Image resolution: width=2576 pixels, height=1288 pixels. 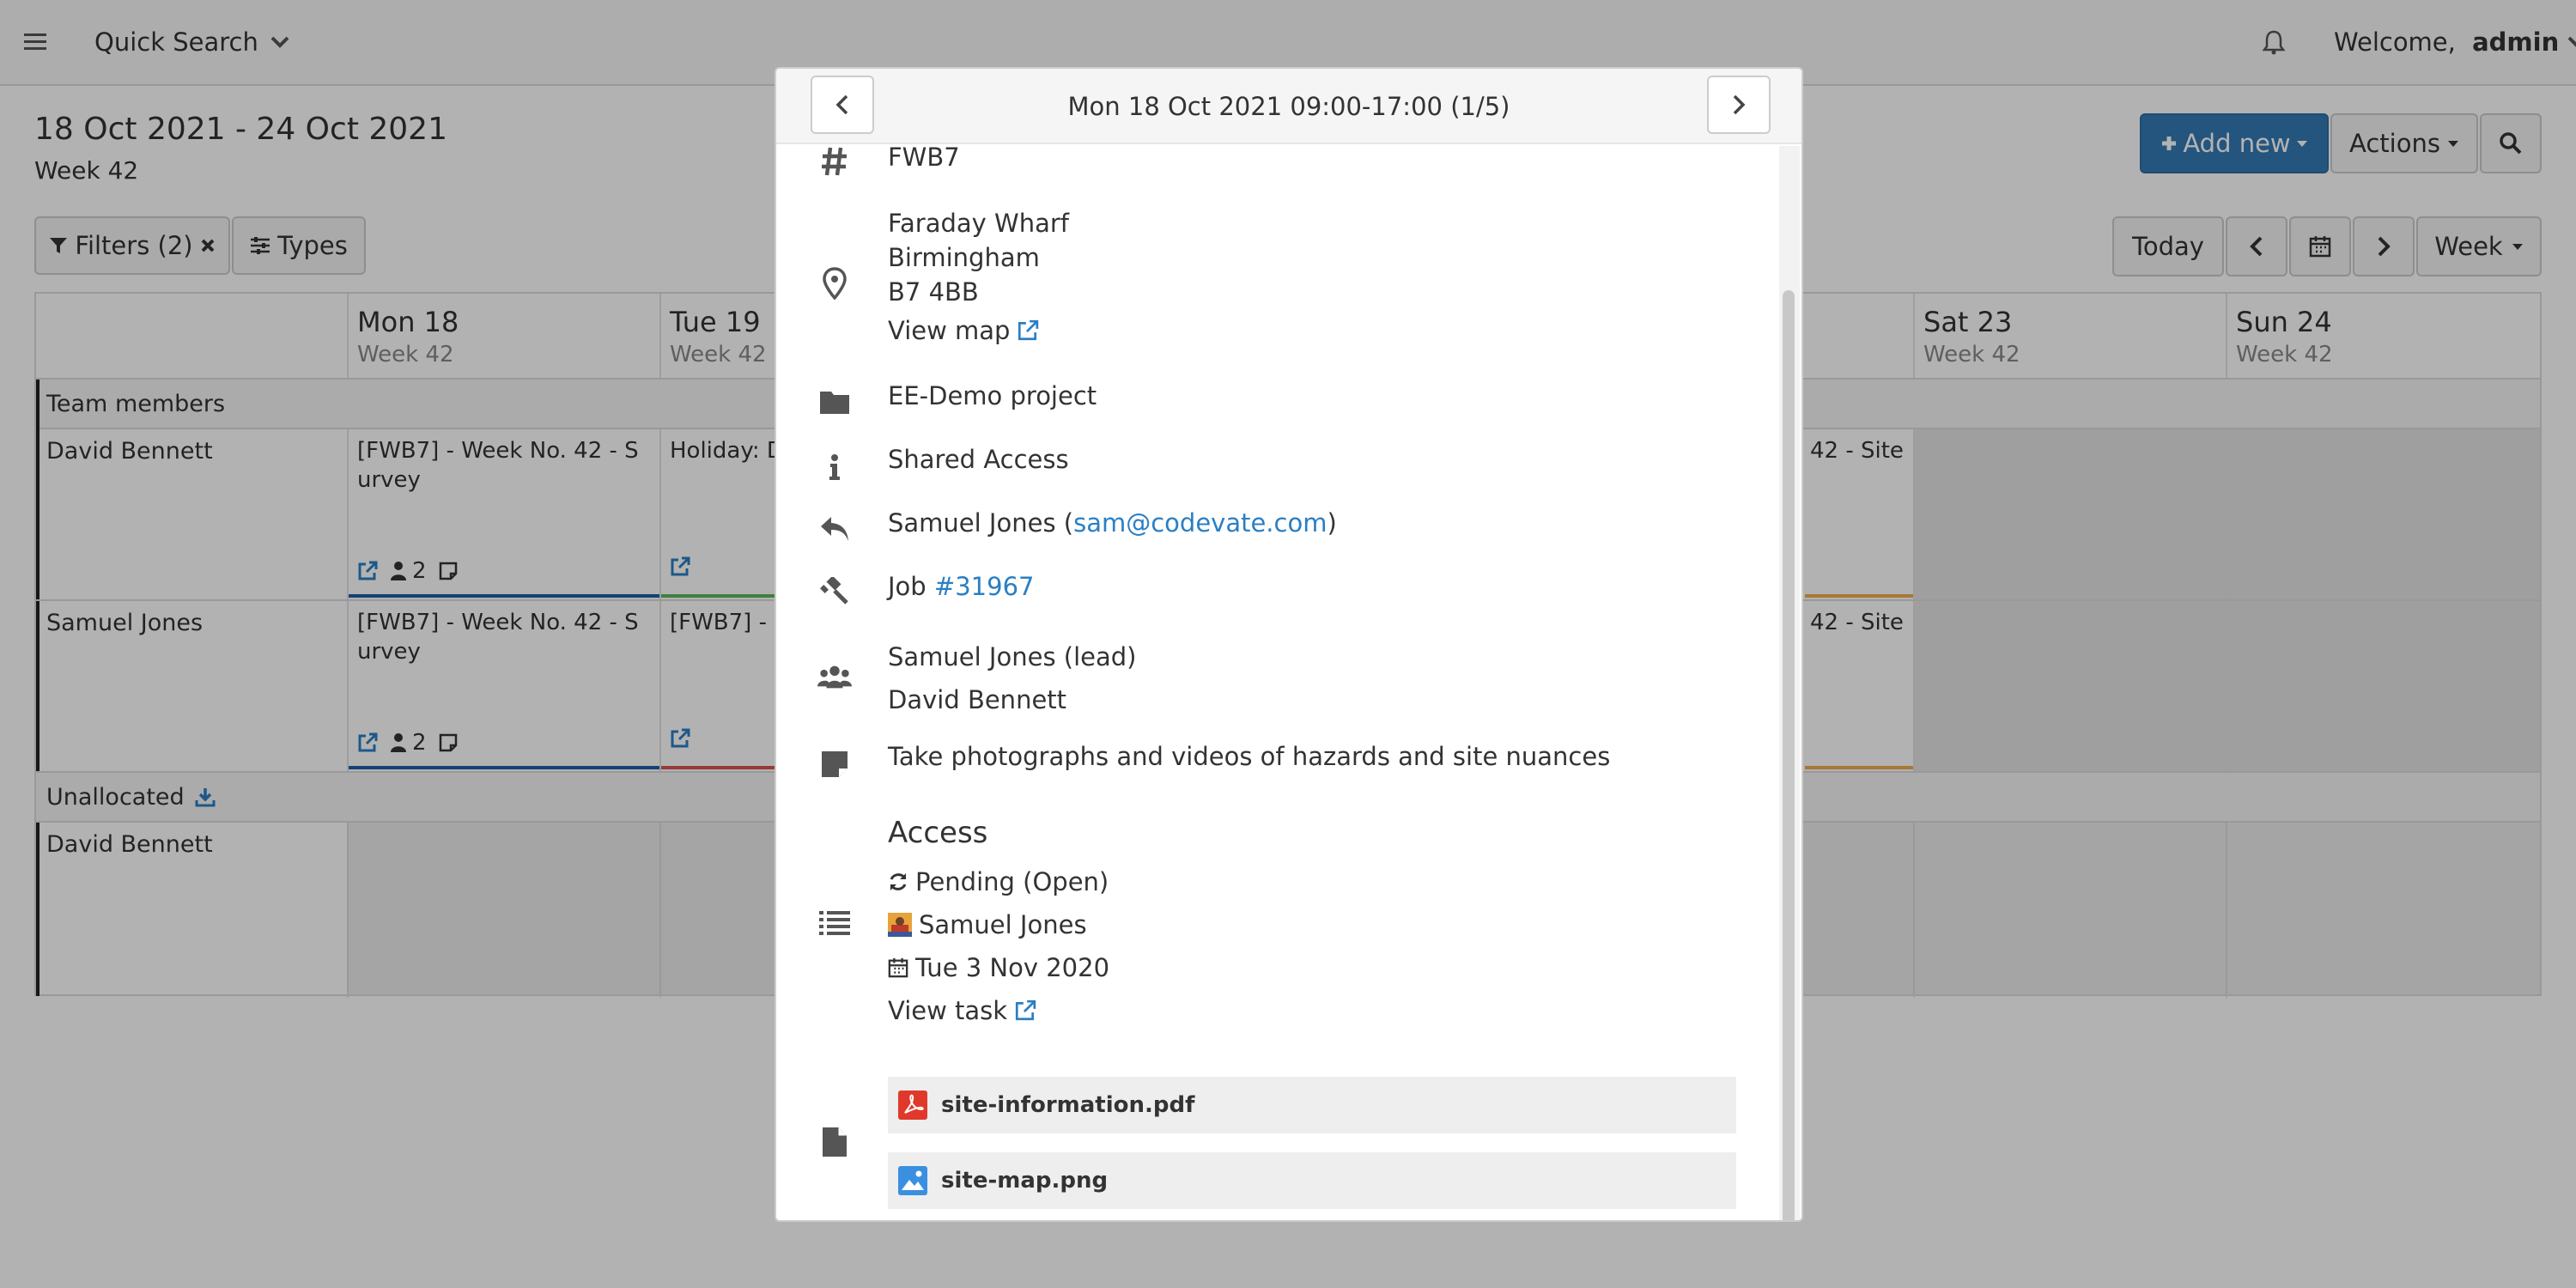 What do you see at coordinates (834, 922) in the screenshot?
I see `task-list-icon` at bounding box center [834, 922].